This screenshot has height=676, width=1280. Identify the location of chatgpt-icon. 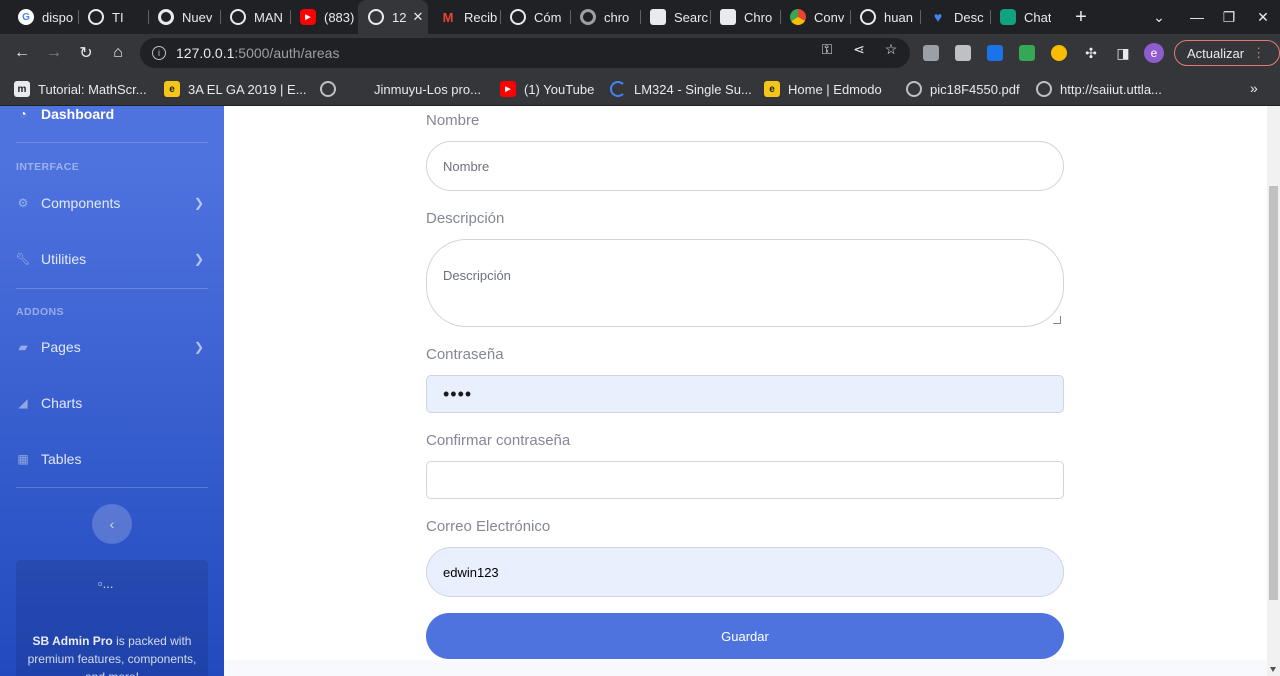
(1008, 17).